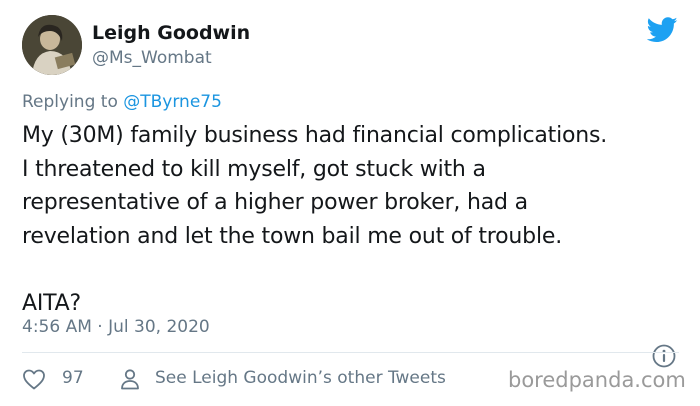 Image resolution: width=700 pixels, height=406 pixels. I want to click on info-icon, so click(664, 356).